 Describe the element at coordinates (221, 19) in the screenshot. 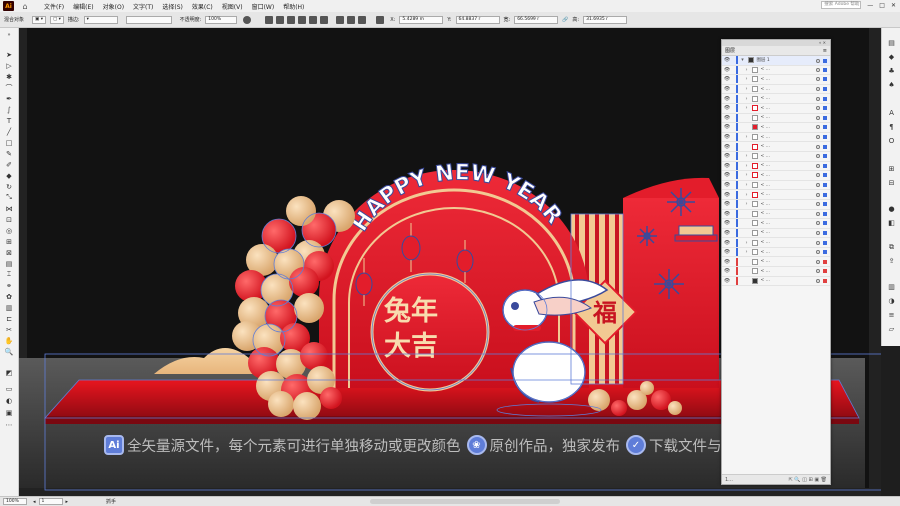

I see `opacity-field: 100%` at that location.